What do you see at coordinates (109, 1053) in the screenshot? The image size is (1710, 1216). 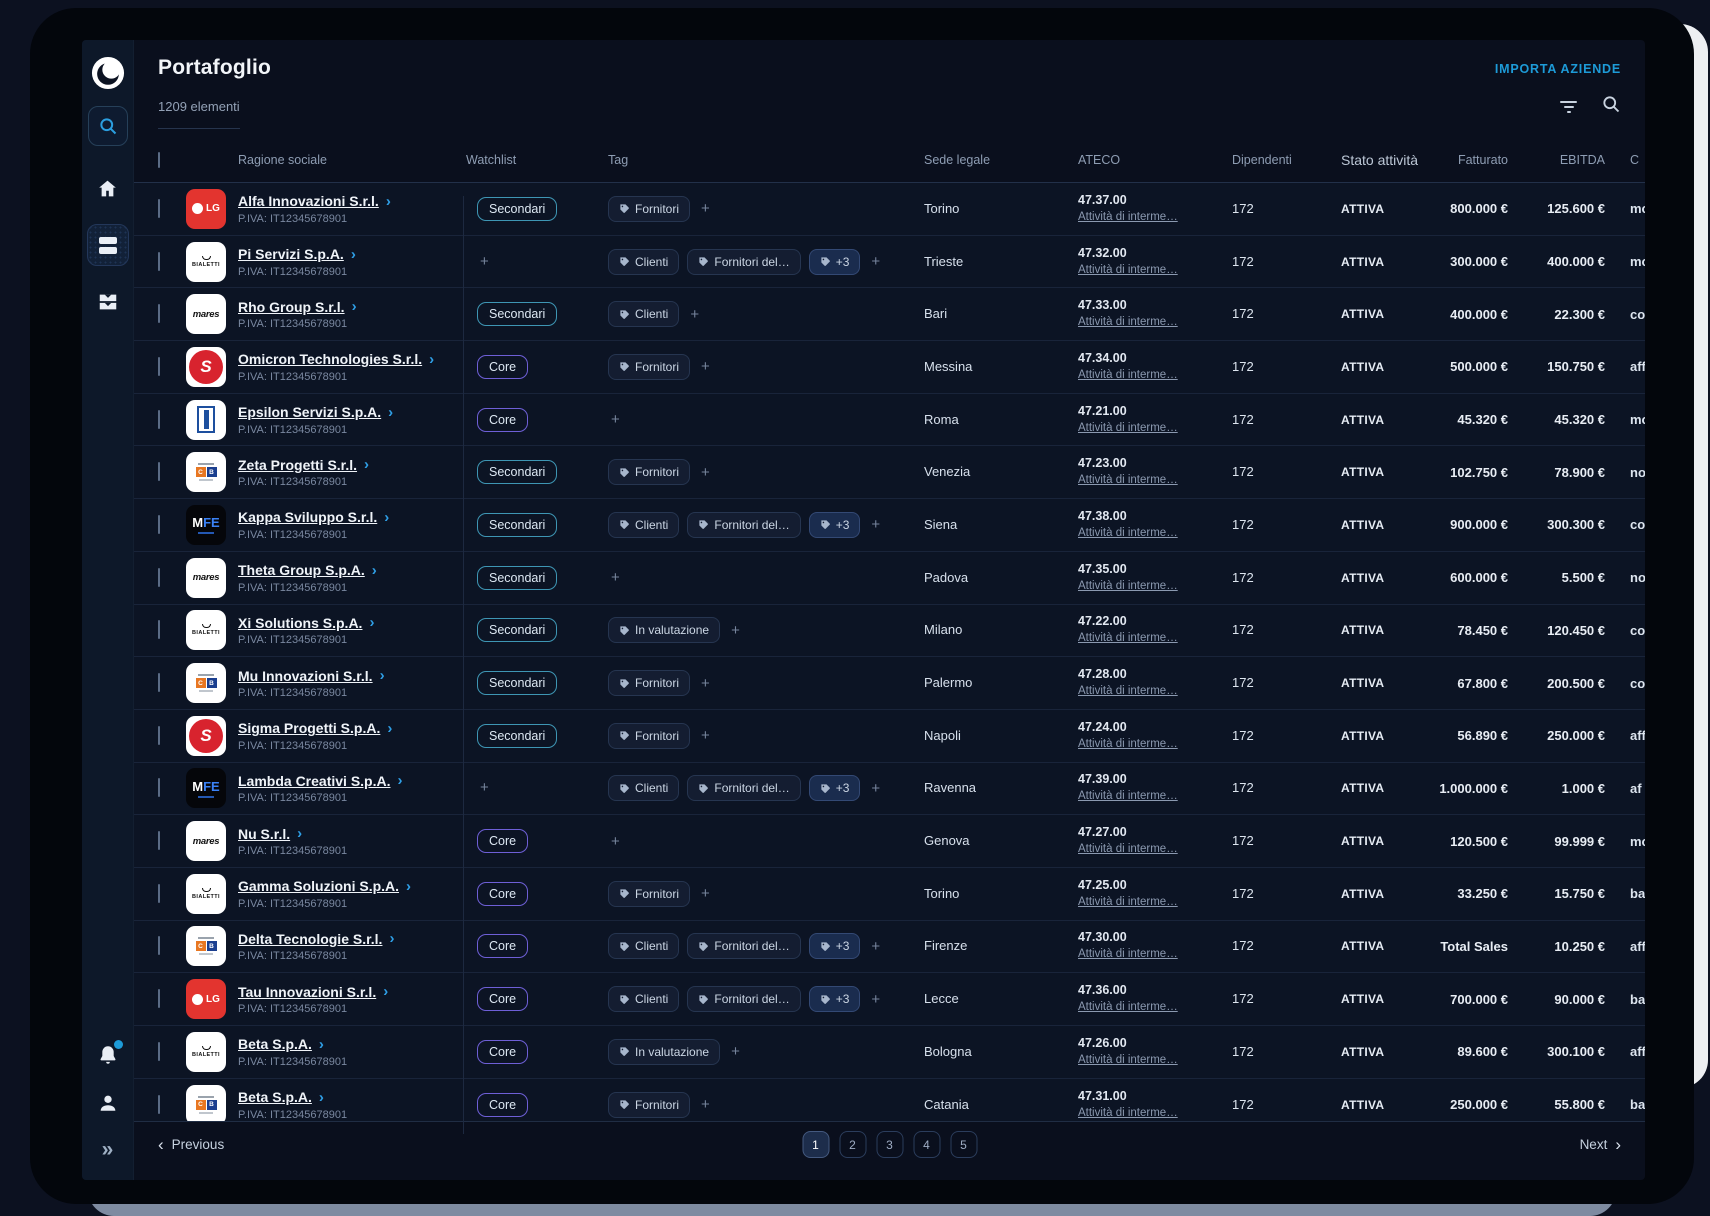 I see `notifications-button` at bounding box center [109, 1053].